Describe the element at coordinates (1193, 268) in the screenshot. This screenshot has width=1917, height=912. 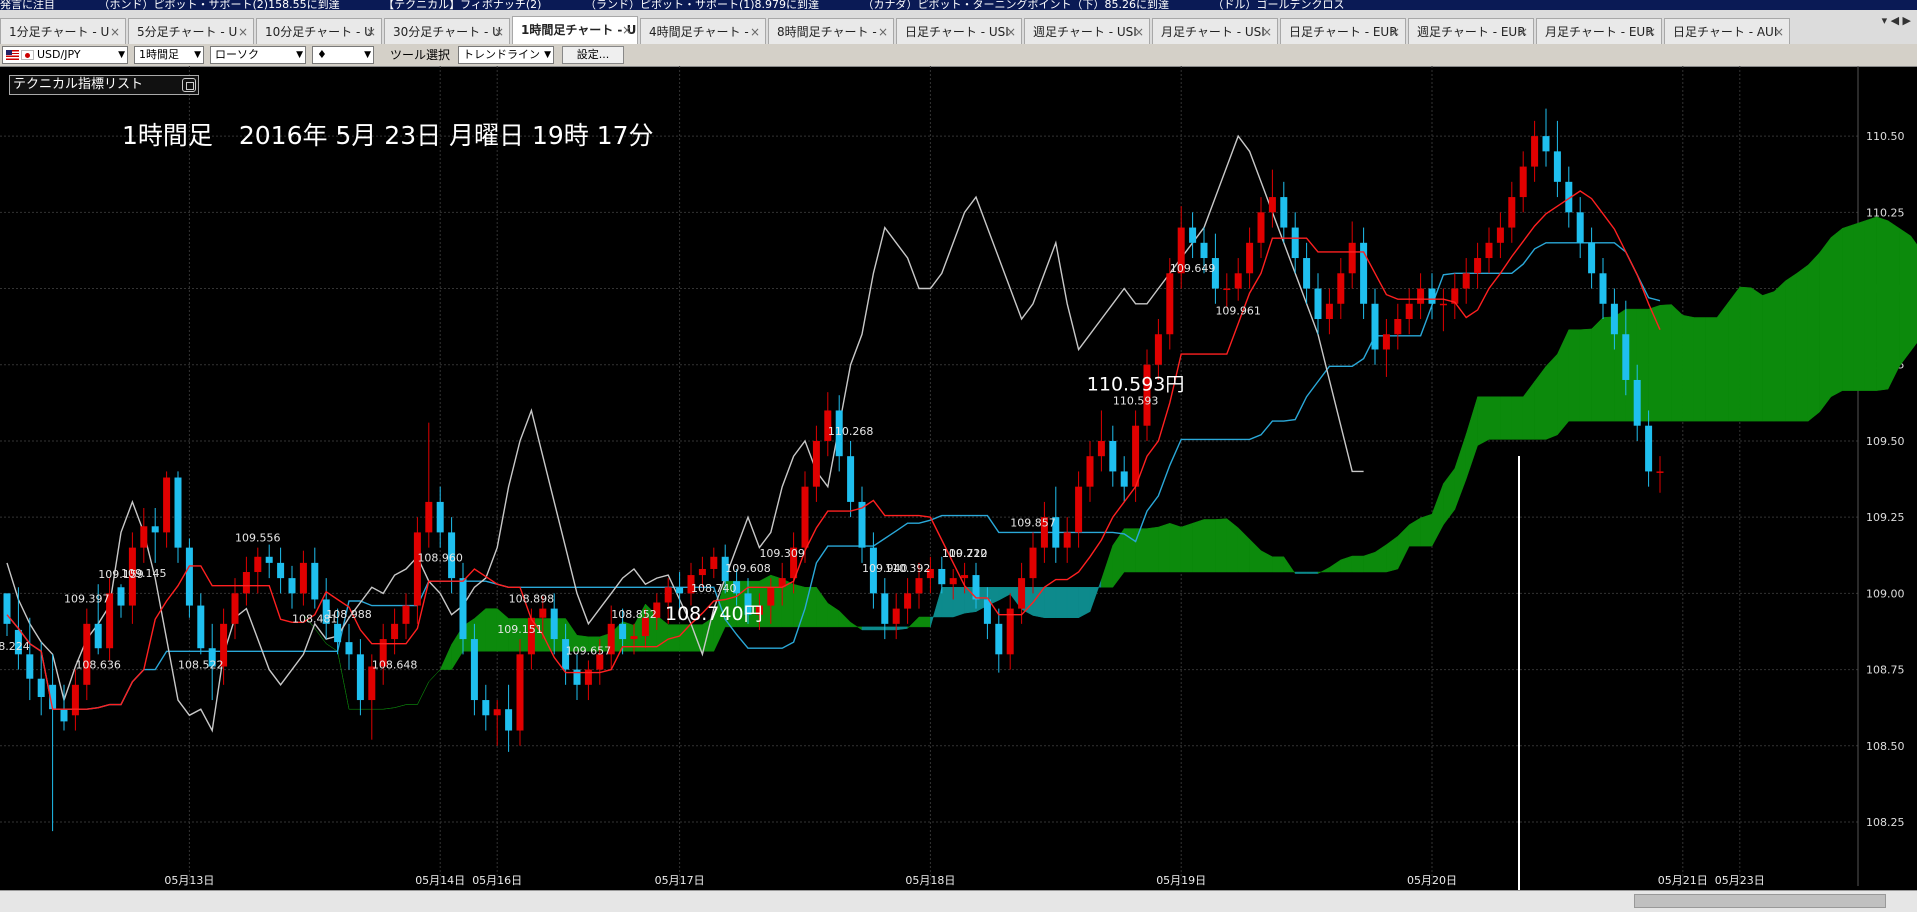
I see `price-annotation: 109.649` at that location.